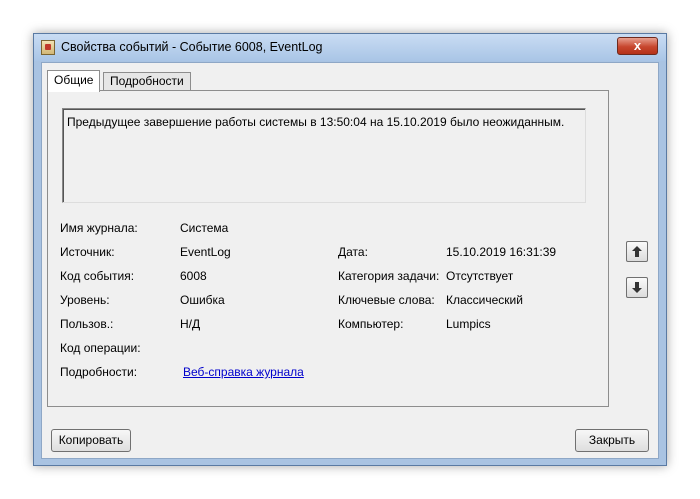 The image size is (700, 499). I want to click on event-id-value: 6008, so click(193, 276).